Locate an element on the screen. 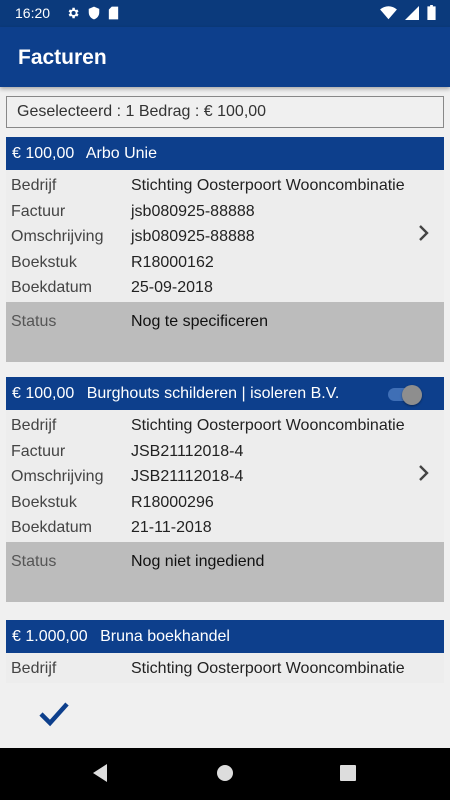  status-value: Nog niet ingediend is located at coordinates (198, 561).